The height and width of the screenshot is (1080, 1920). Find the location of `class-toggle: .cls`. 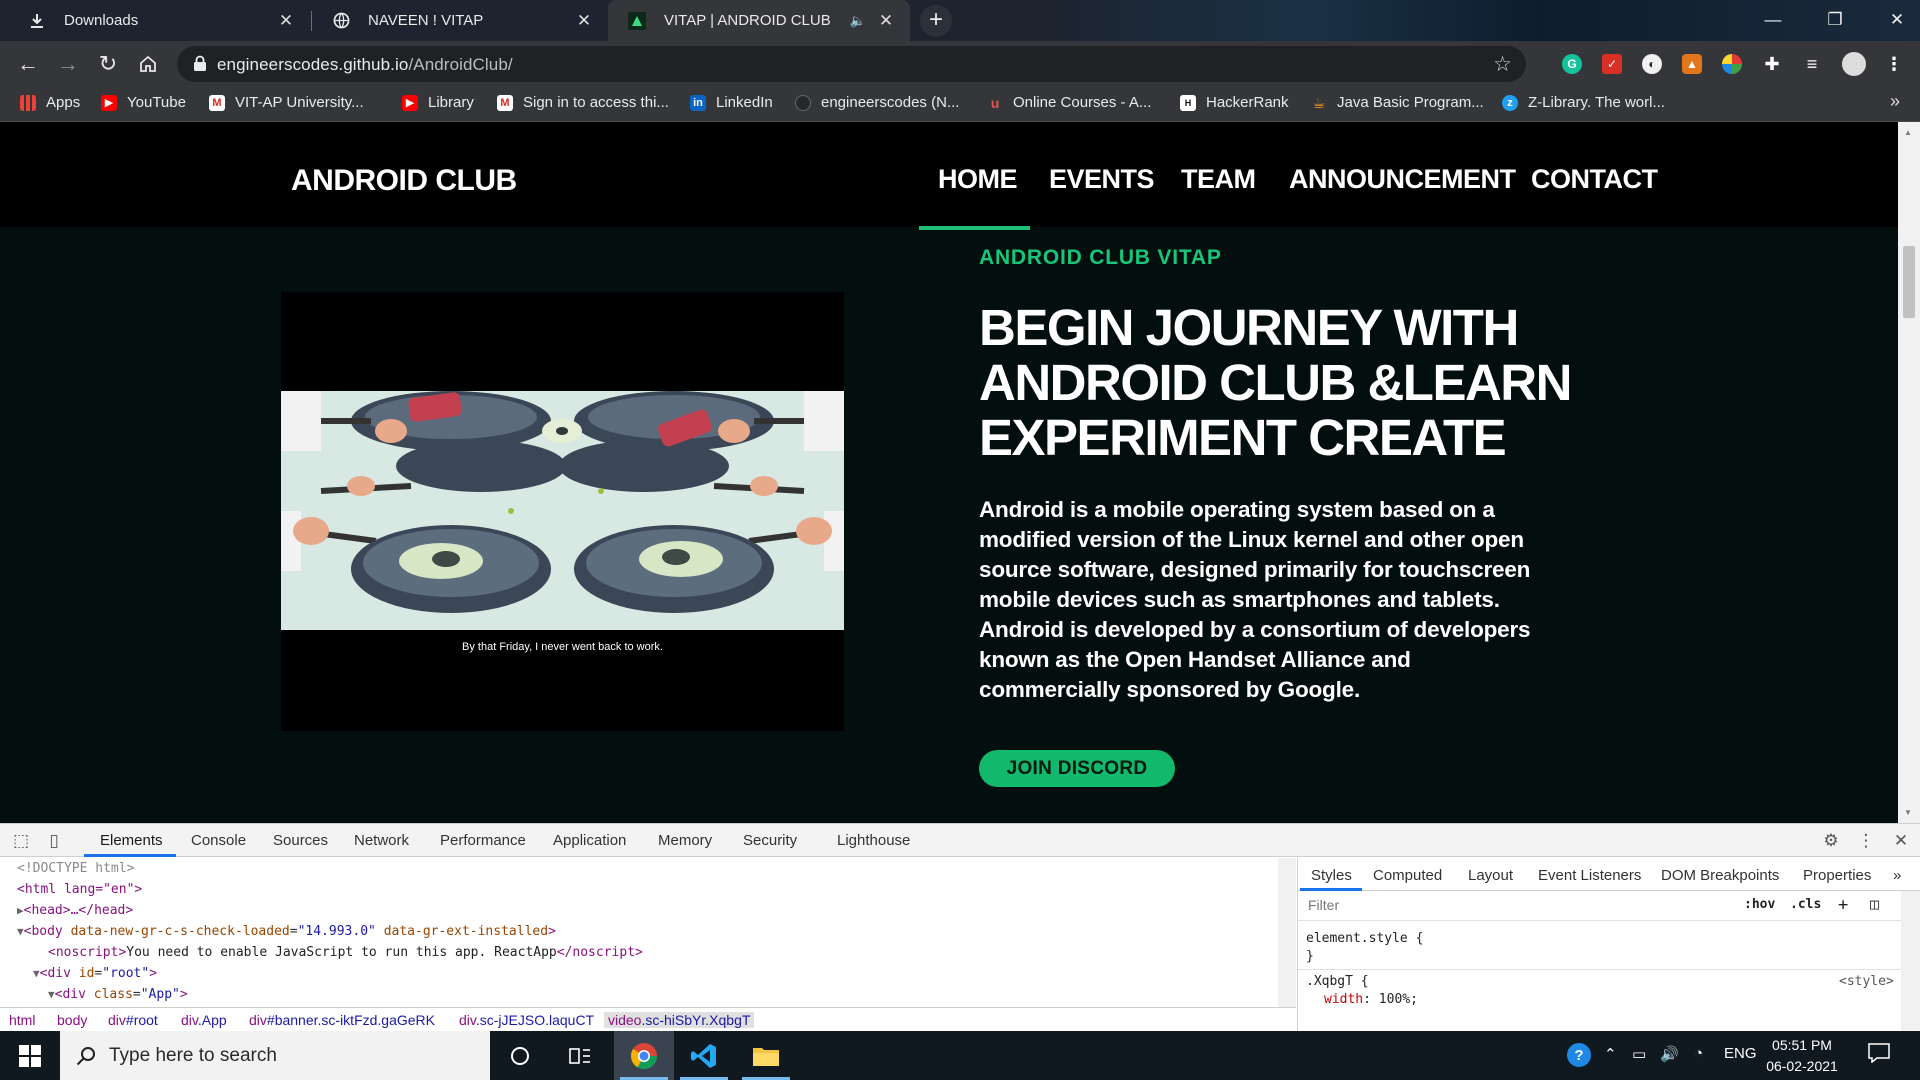

class-toggle: .cls is located at coordinates (1805, 904).